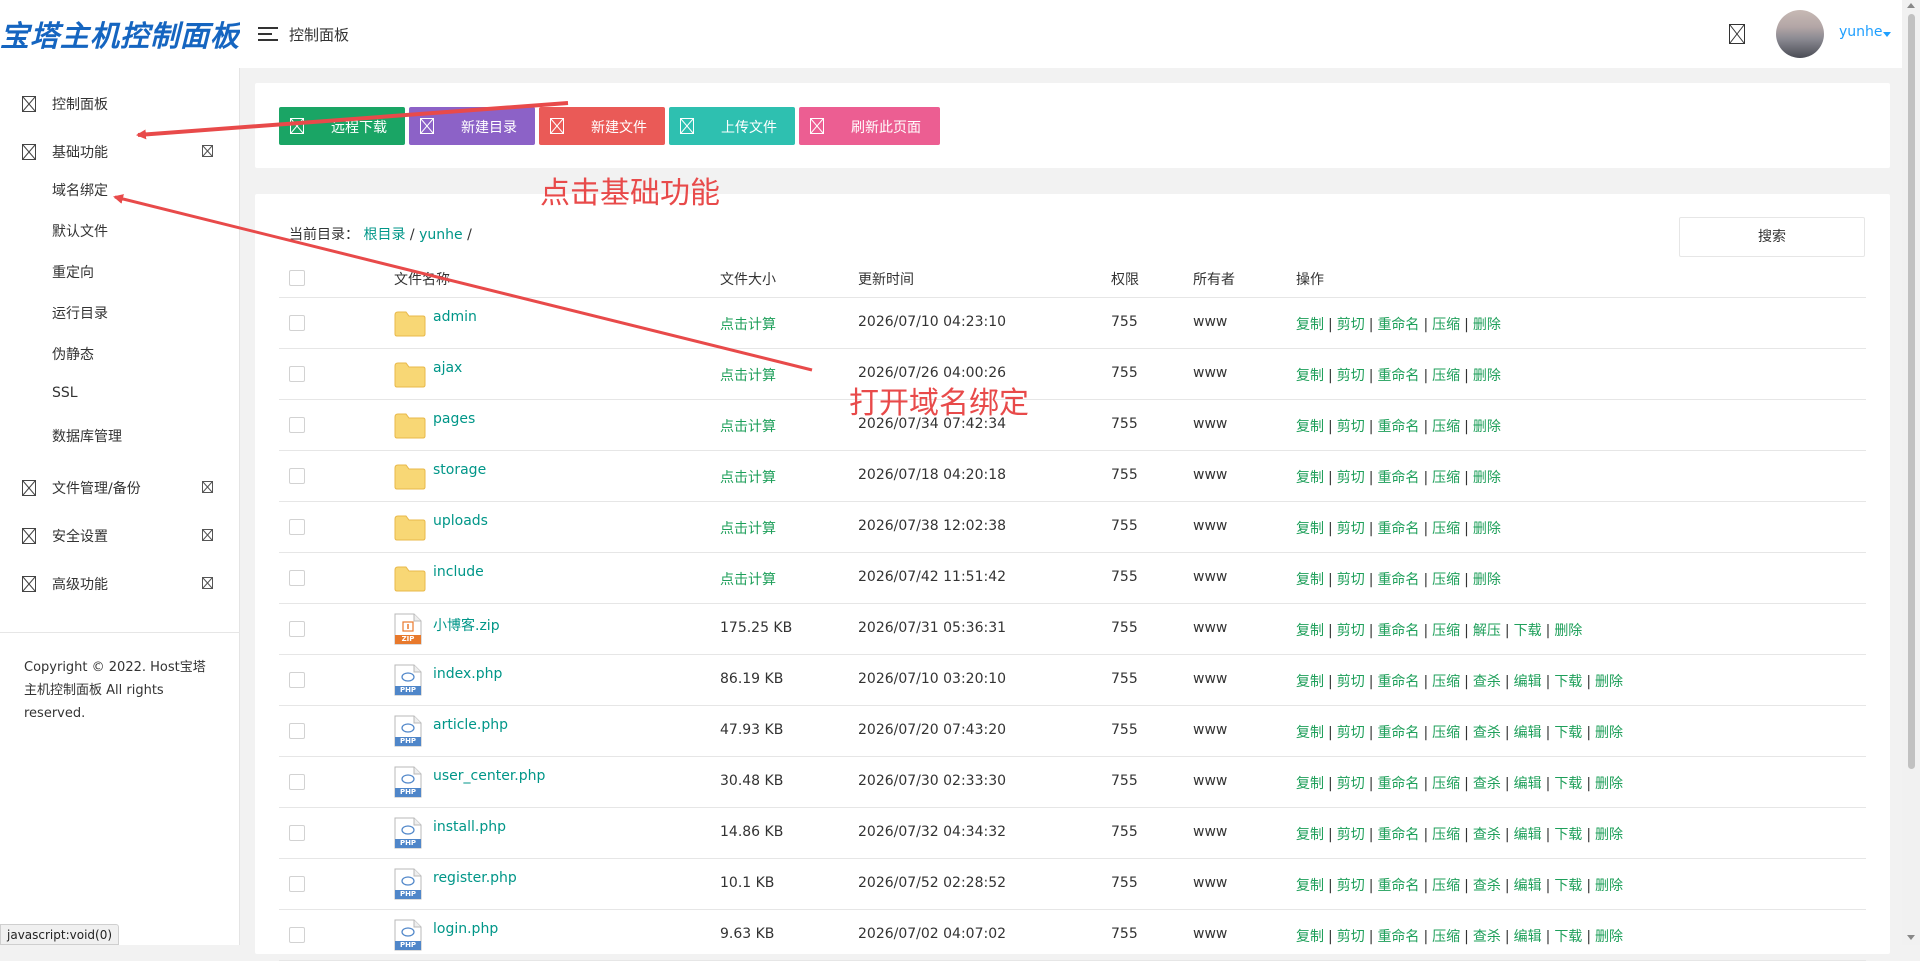 The image size is (1920, 961). What do you see at coordinates (384, 235) in the screenshot?
I see `breadcrumb-root: 根目录` at bounding box center [384, 235].